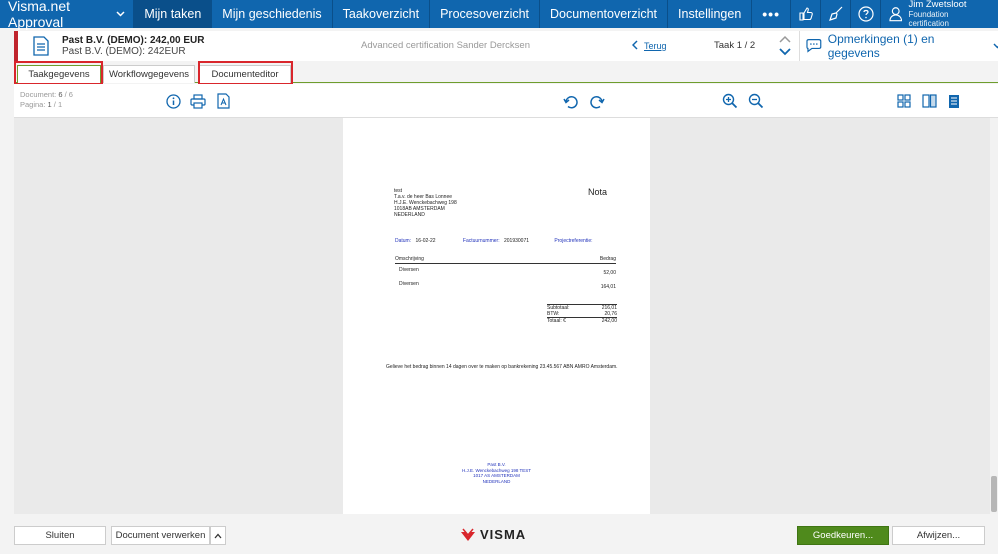 The width and height of the screenshot is (998, 554). I want to click on invoice-label: Factuurnummer:, so click(481, 241).